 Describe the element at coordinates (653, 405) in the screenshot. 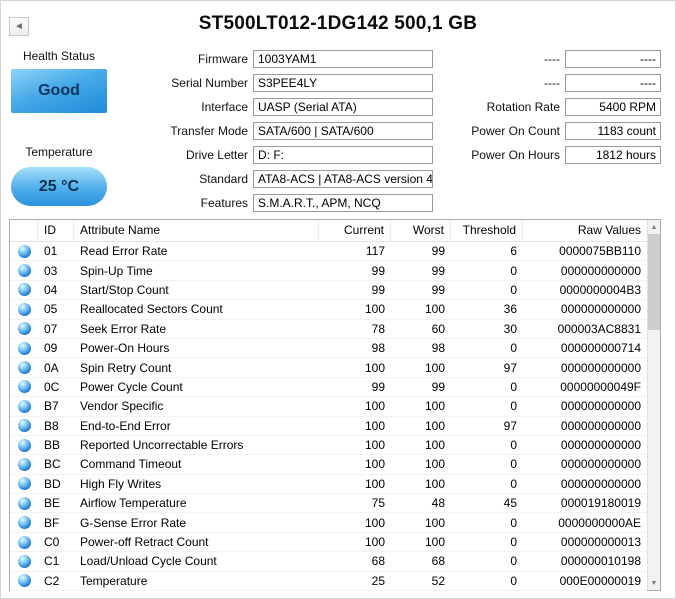

I see `table-scrollbar: ▲ ▼` at that location.